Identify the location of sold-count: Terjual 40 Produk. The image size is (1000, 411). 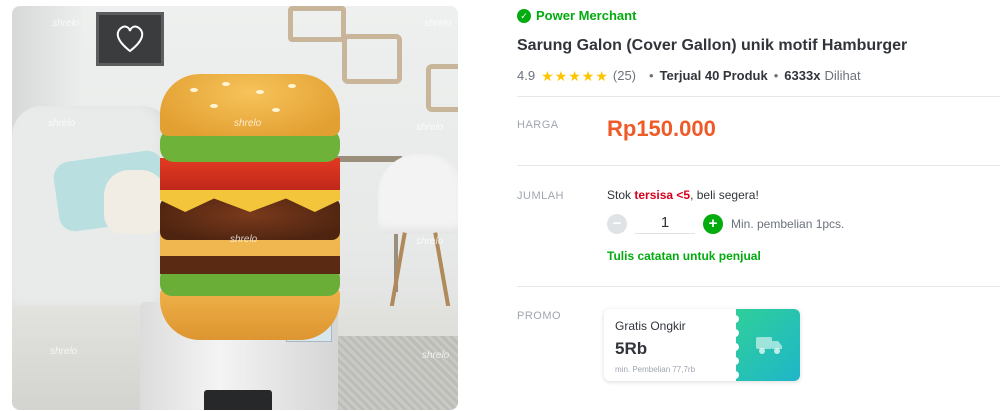
(713, 75).